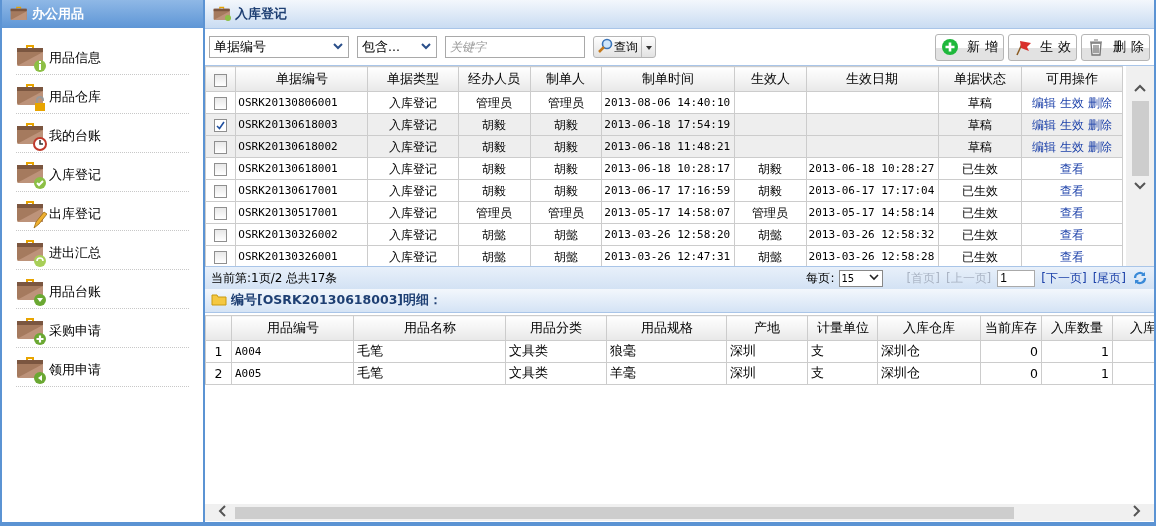  Describe the element at coordinates (288, 102) in the screenshot. I see `document-number: OSRK20130806001` at that location.